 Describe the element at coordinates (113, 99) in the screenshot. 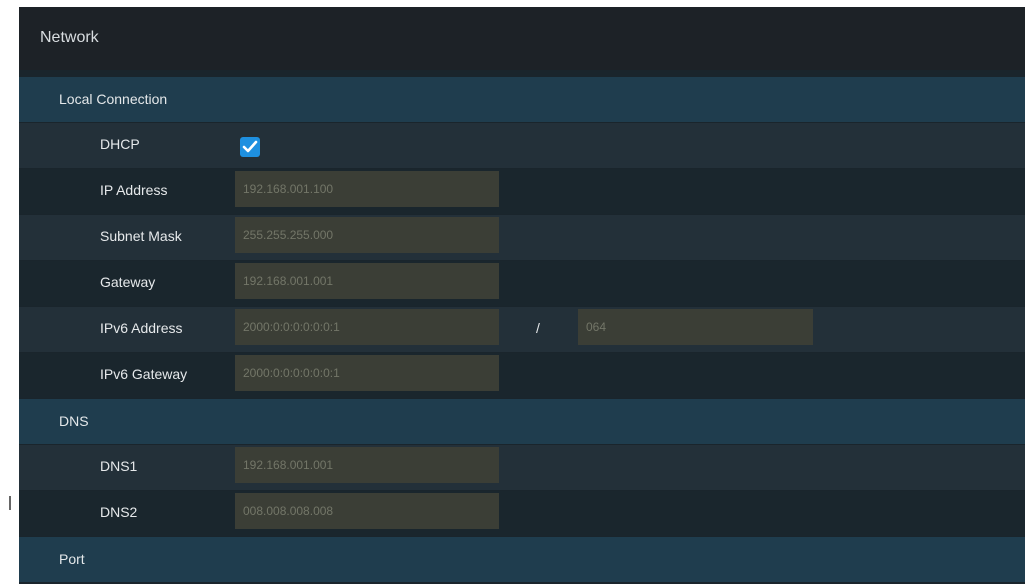

I see `section-title-local-connection: Local Connection` at that location.